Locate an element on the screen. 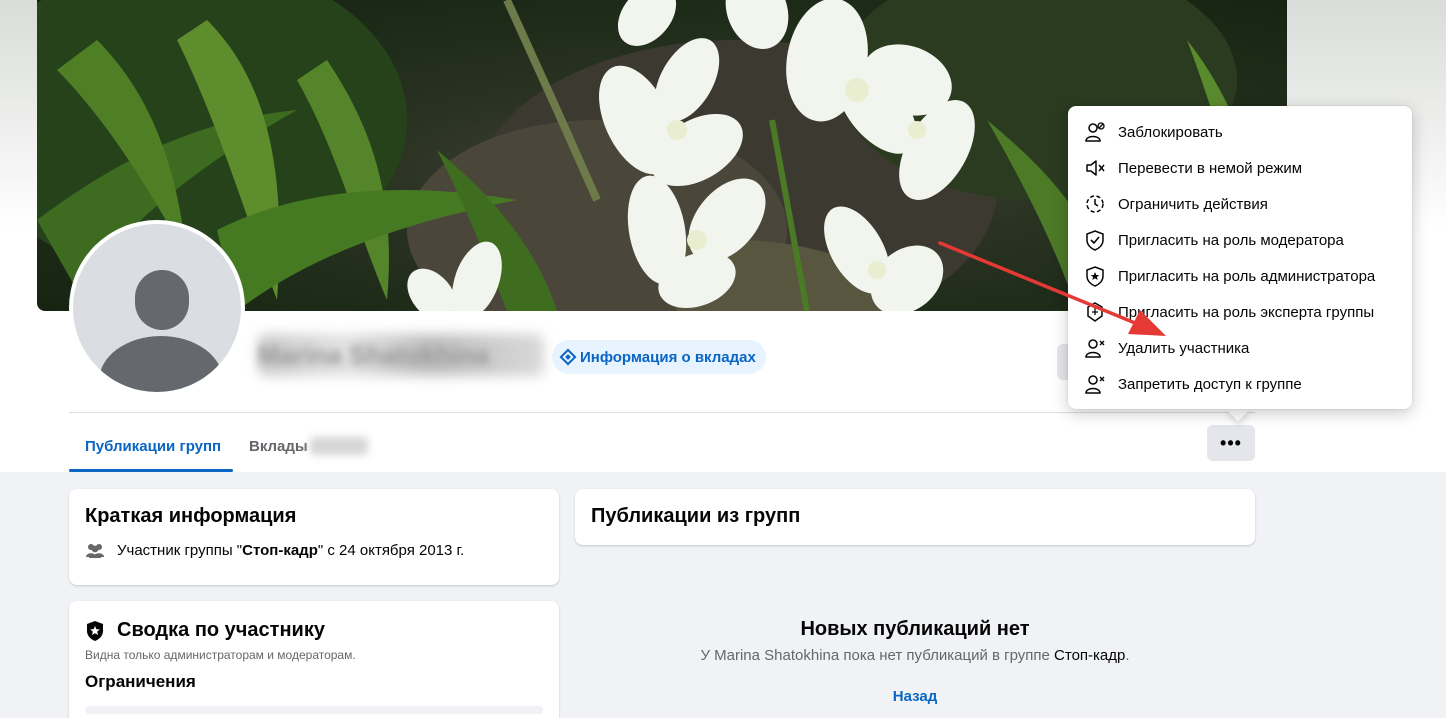 The height and width of the screenshot is (718, 1446). tab-group-posts: Публикации групп is located at coordinates (153, 446).